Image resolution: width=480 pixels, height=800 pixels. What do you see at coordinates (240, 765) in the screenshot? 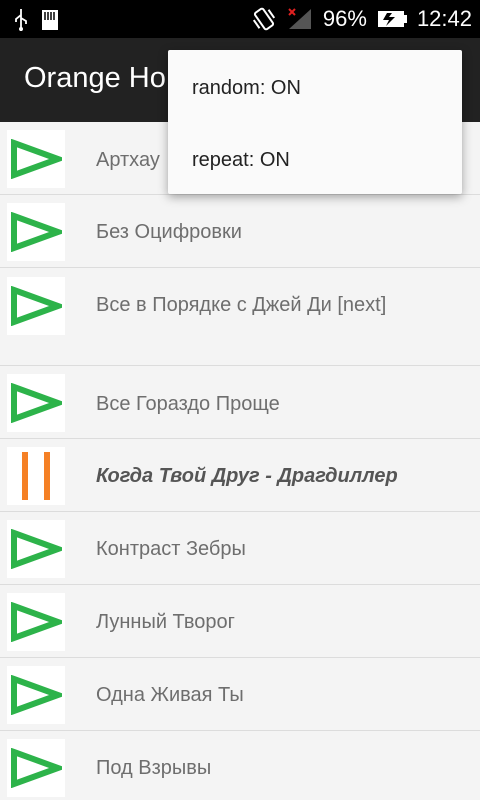
I see `list-item: Под Взрывы` at bounding box center [240, 765].